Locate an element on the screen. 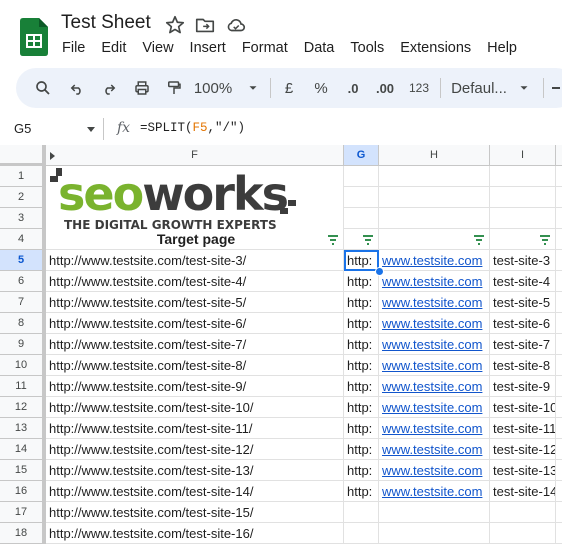 The height and width of the screenshot is (544, 562). cell-h9: www.testsite.com is located at coordinates (434, 344).